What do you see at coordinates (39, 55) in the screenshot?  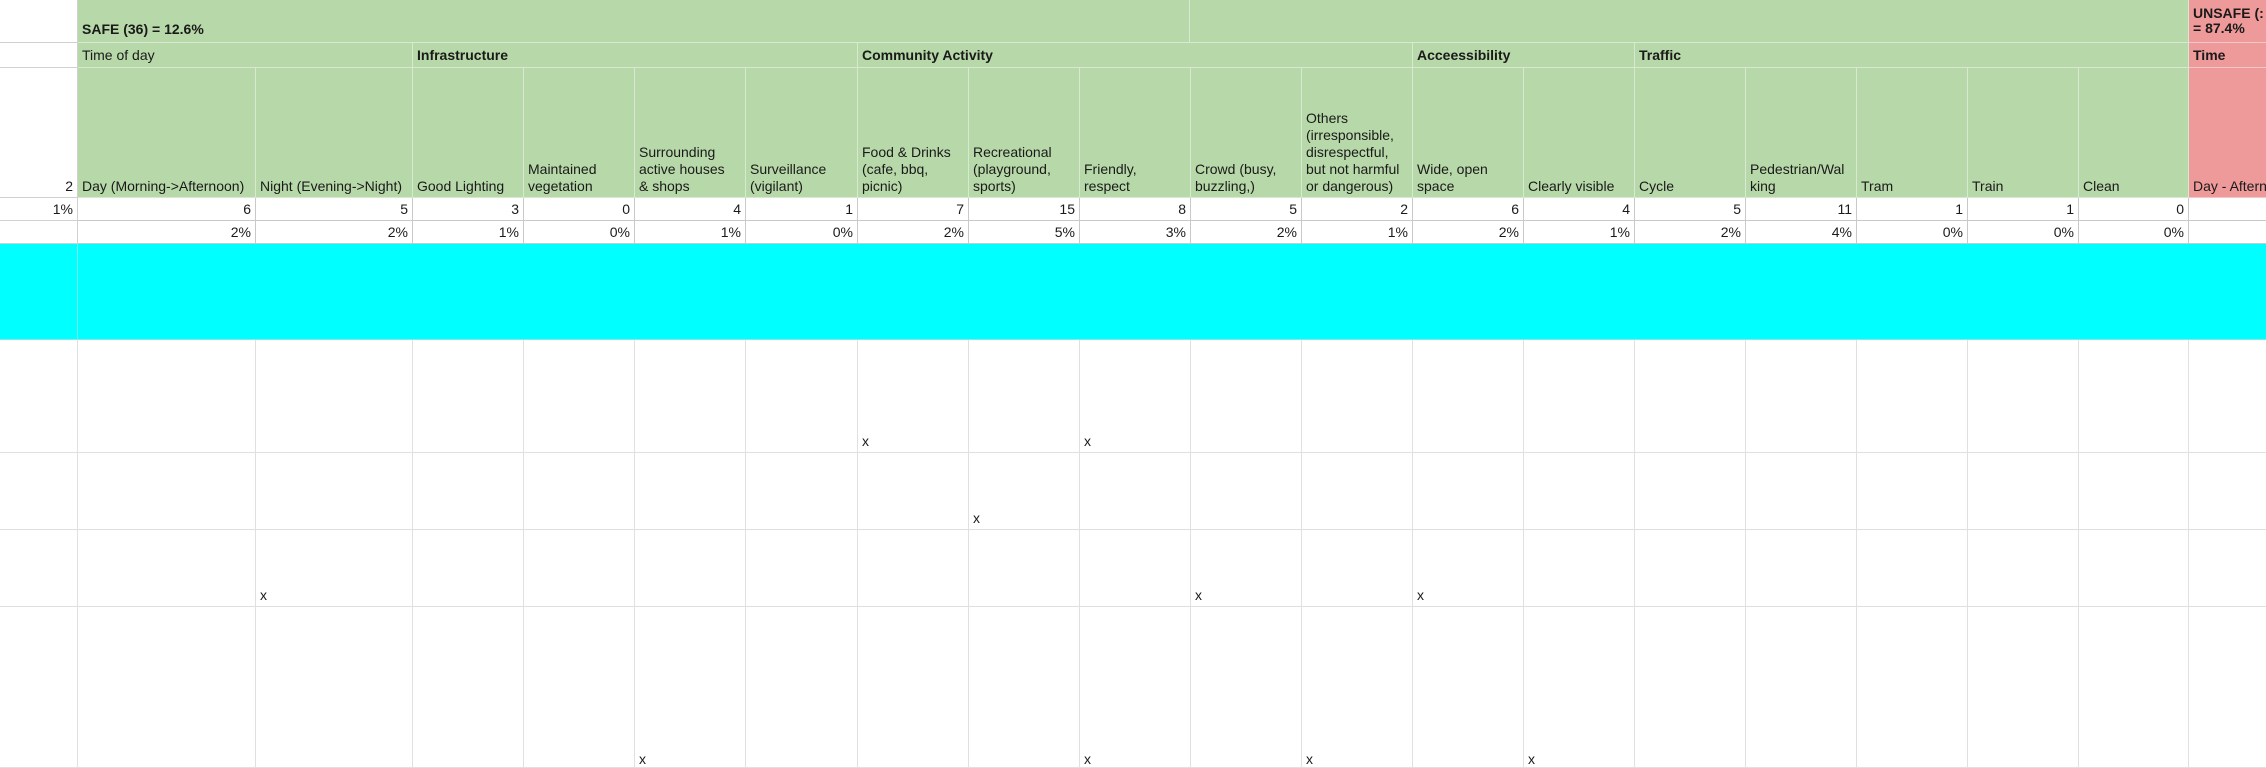 I see `cell-a2` at bounding box center [39, 55].